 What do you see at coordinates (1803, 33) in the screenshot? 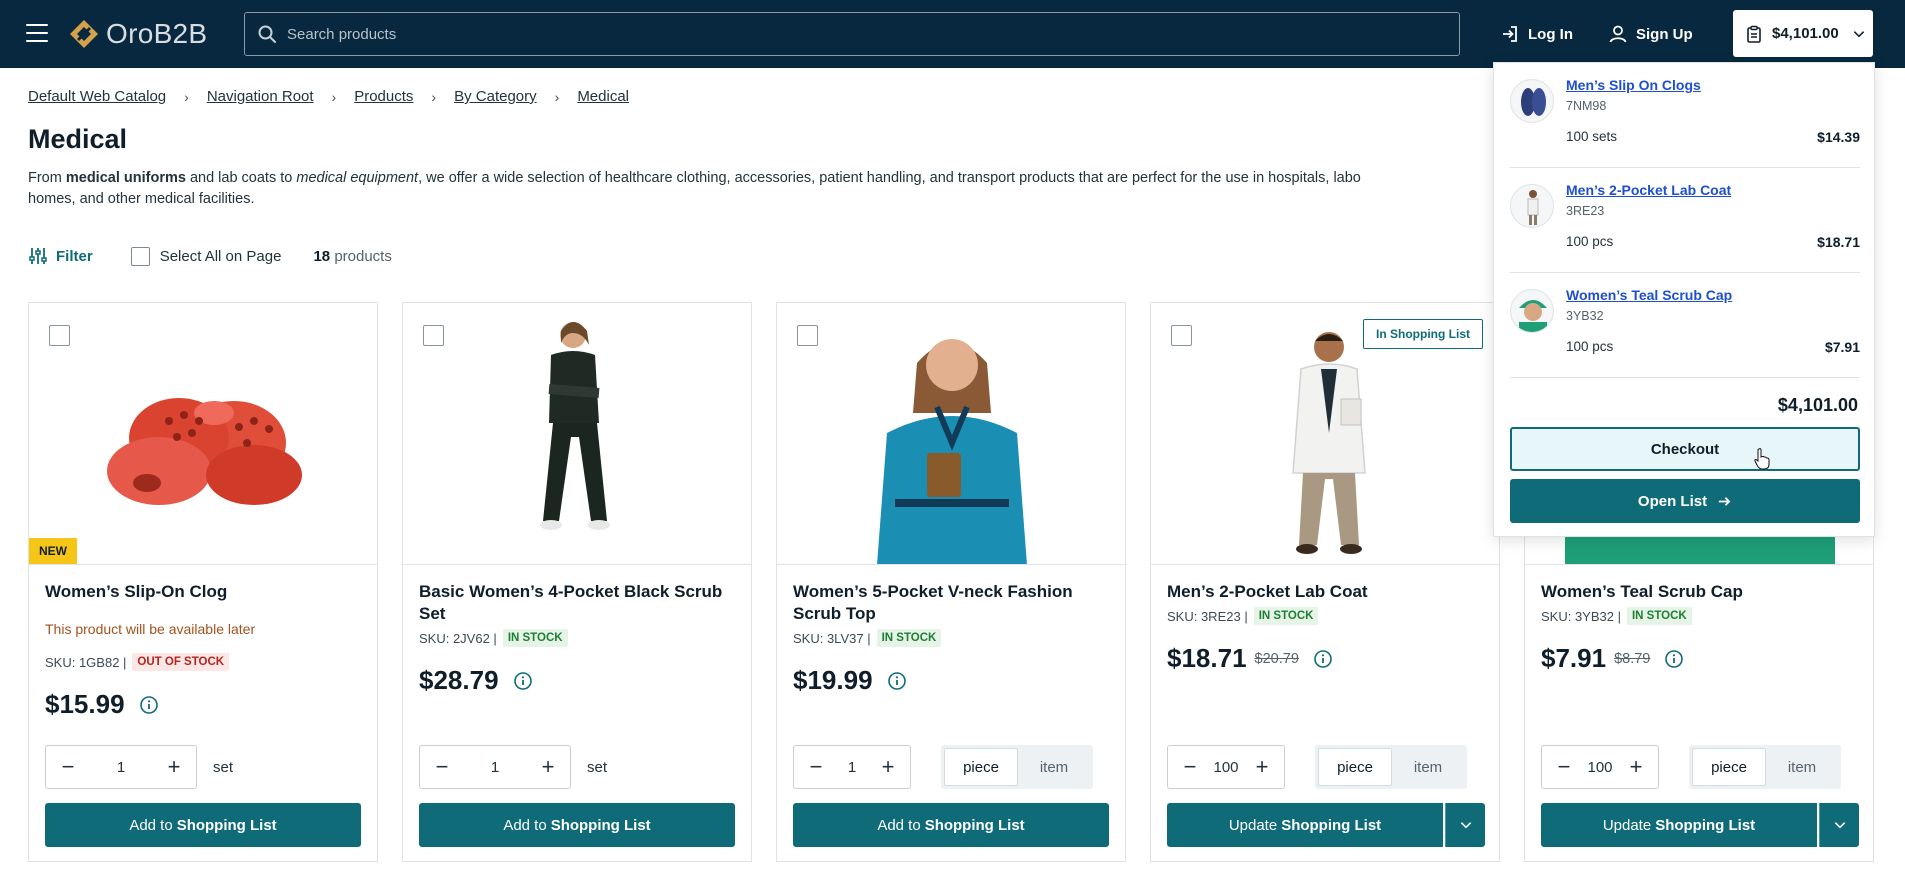
I see `shopping-list-button: $4,101.00` at bounding box center [1803, 33].